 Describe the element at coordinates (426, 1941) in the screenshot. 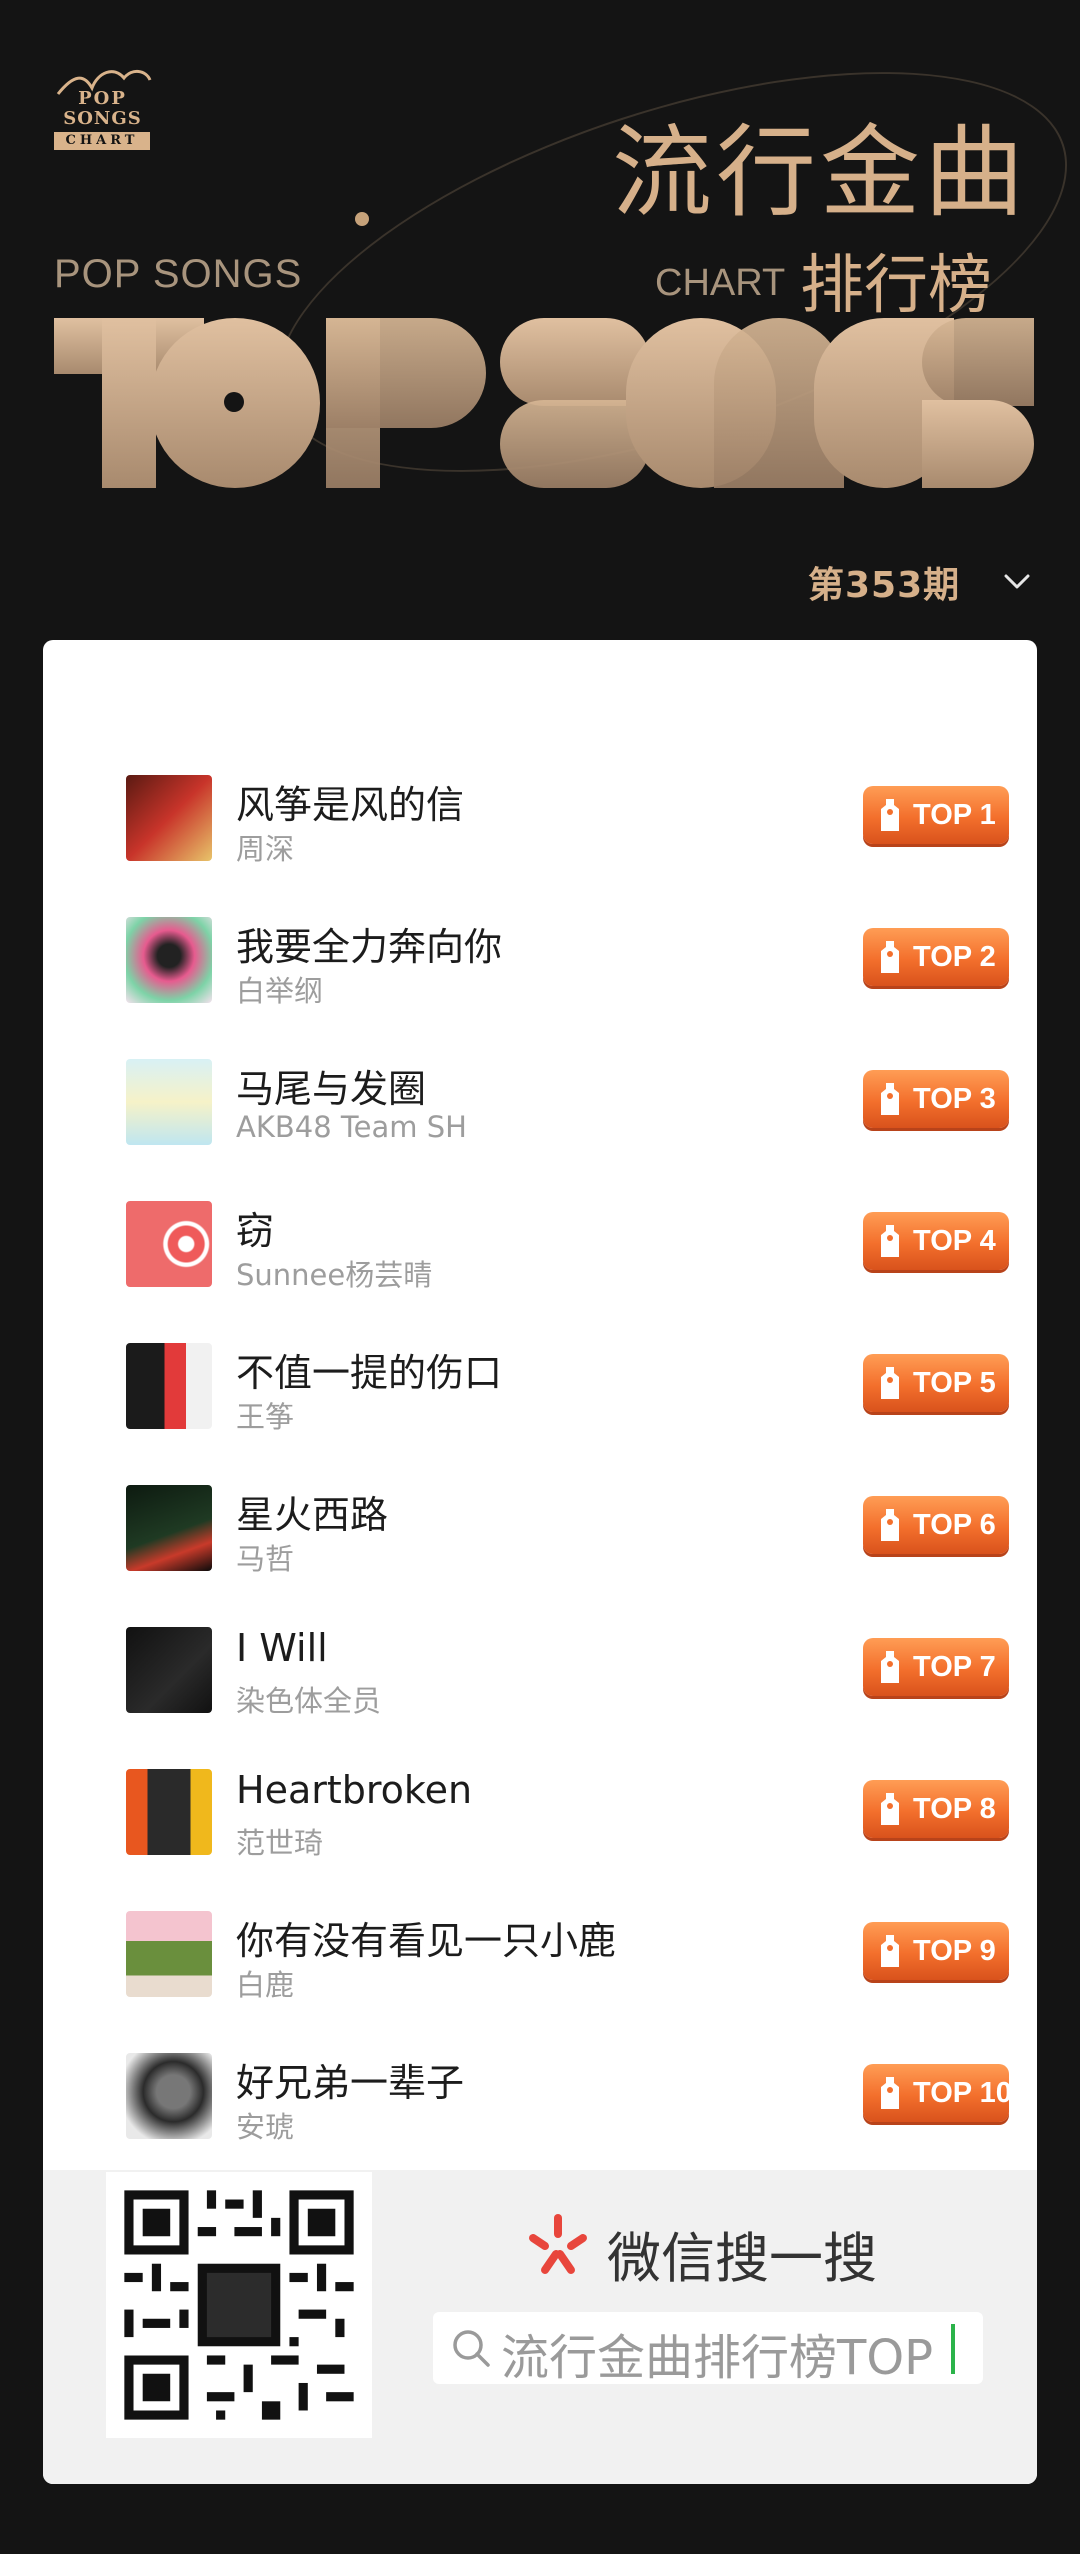

I see `song-title: 你有没有看见一只小鹿` at that location.